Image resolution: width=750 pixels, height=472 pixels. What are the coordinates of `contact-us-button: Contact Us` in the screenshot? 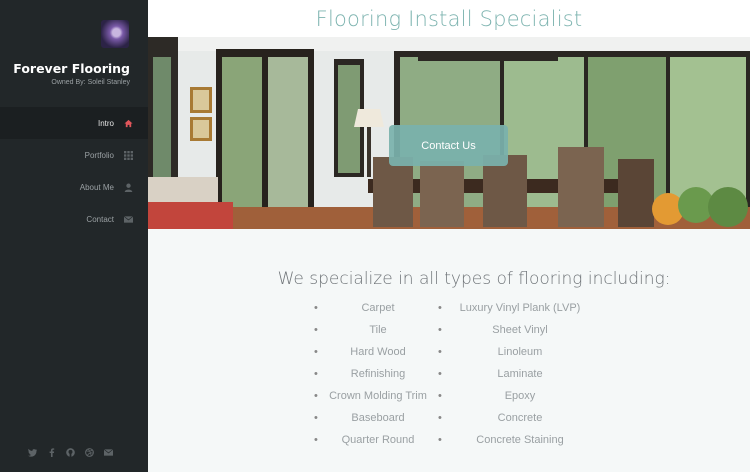 It's located at (448, 145).